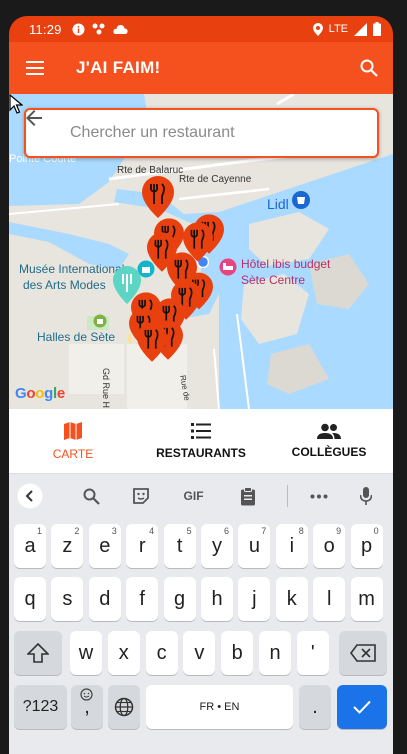 The image size is (407, 754). Describe the element at coordinates (376, 531) in the screenshot. I see `key-hint: 0` at that location.